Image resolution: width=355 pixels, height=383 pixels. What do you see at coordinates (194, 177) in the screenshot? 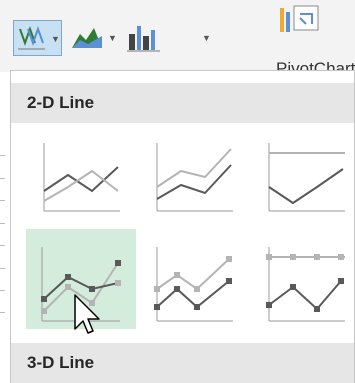
I see `stacked-line-thumbnail-icon` at bounding box center [194, 177].